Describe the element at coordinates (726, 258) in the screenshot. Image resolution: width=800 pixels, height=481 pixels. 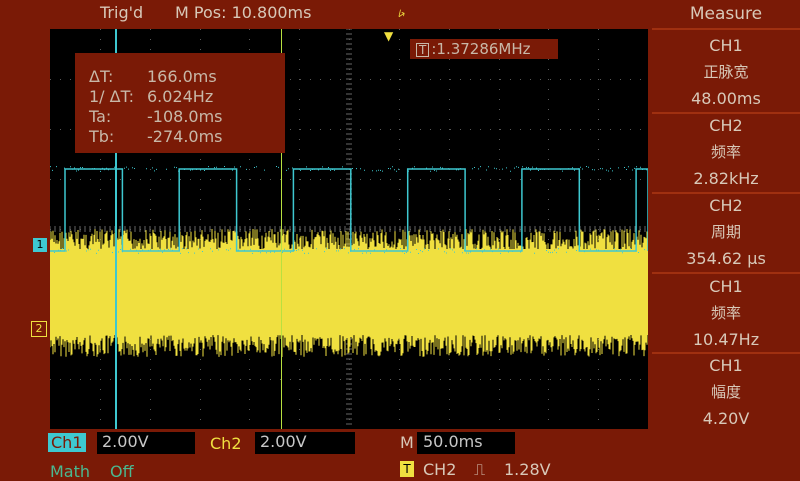
I see `measure-value: 354.62 µs` at that location.